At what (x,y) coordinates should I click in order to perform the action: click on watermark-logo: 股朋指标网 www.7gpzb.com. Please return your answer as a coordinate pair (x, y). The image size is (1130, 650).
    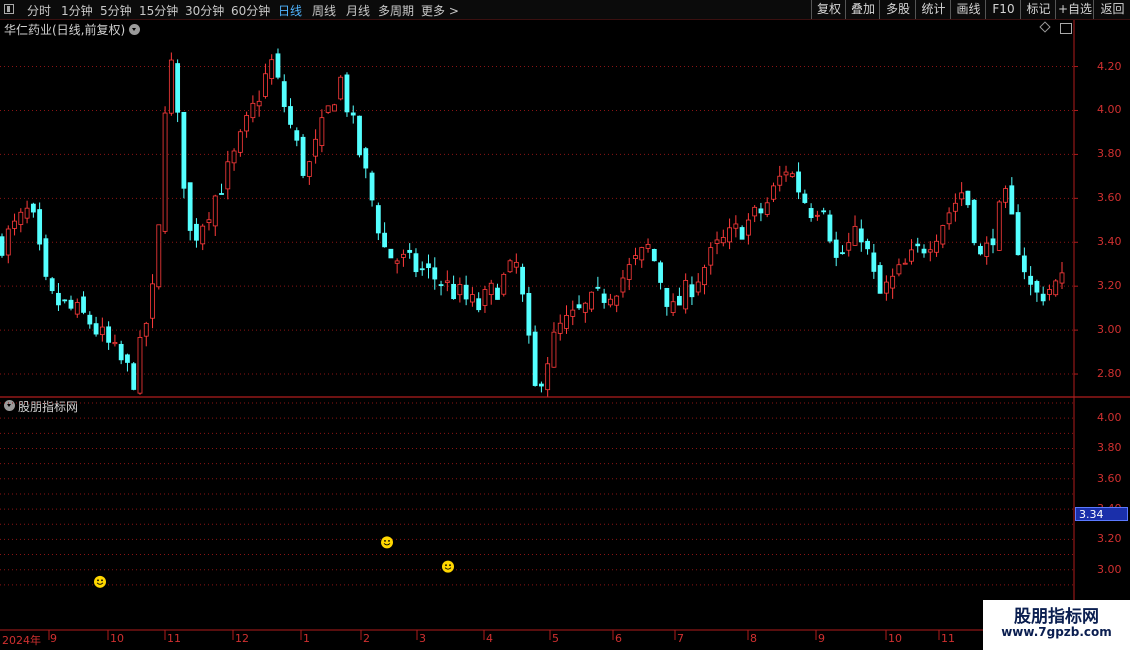
    Looking at the image, I should click on (1056, 625).